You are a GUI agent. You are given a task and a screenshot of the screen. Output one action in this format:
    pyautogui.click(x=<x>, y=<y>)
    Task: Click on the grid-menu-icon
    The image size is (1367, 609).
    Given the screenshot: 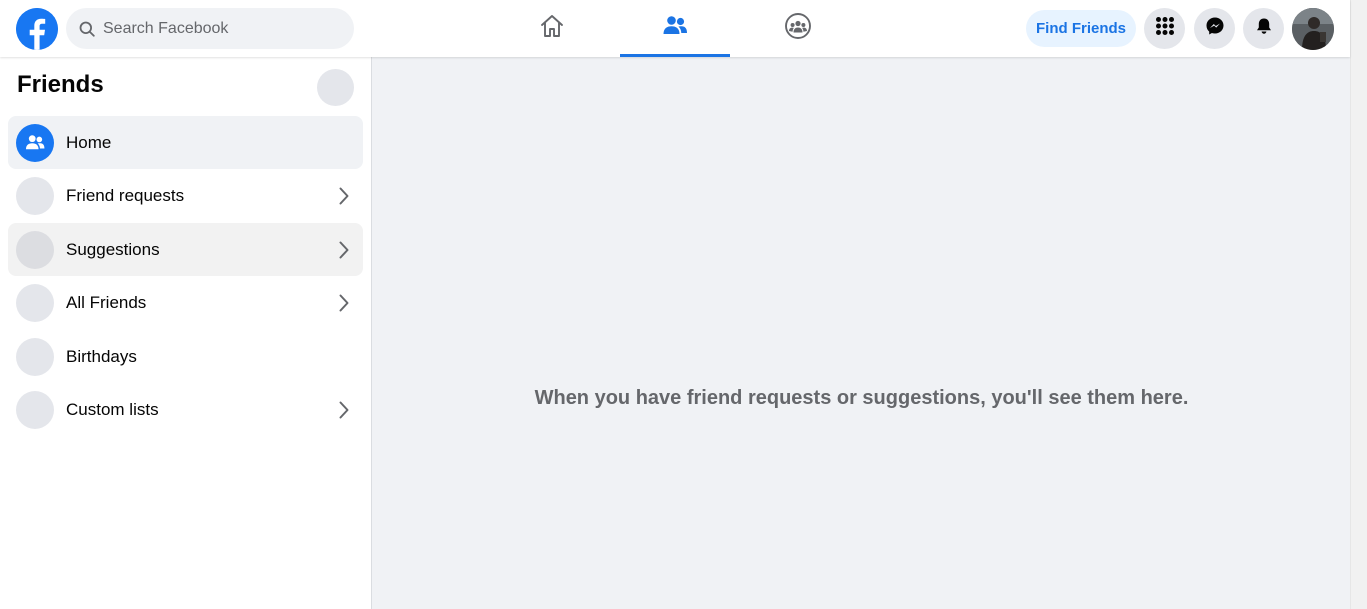 What is the action you would take?
    pyautogui.click(x=1165, y=28)
    